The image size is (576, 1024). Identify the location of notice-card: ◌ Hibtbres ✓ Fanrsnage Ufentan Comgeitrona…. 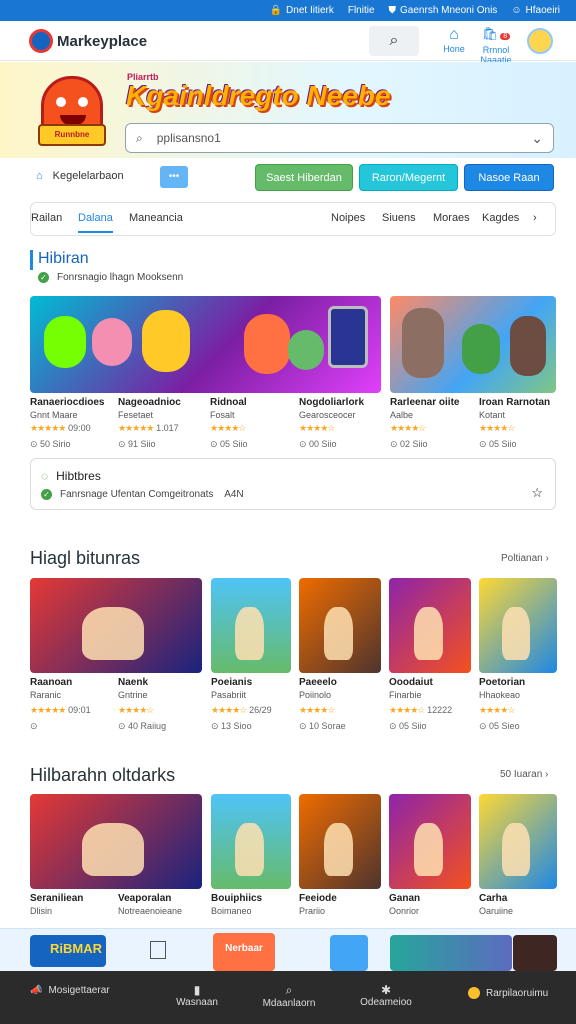
(293, 484).